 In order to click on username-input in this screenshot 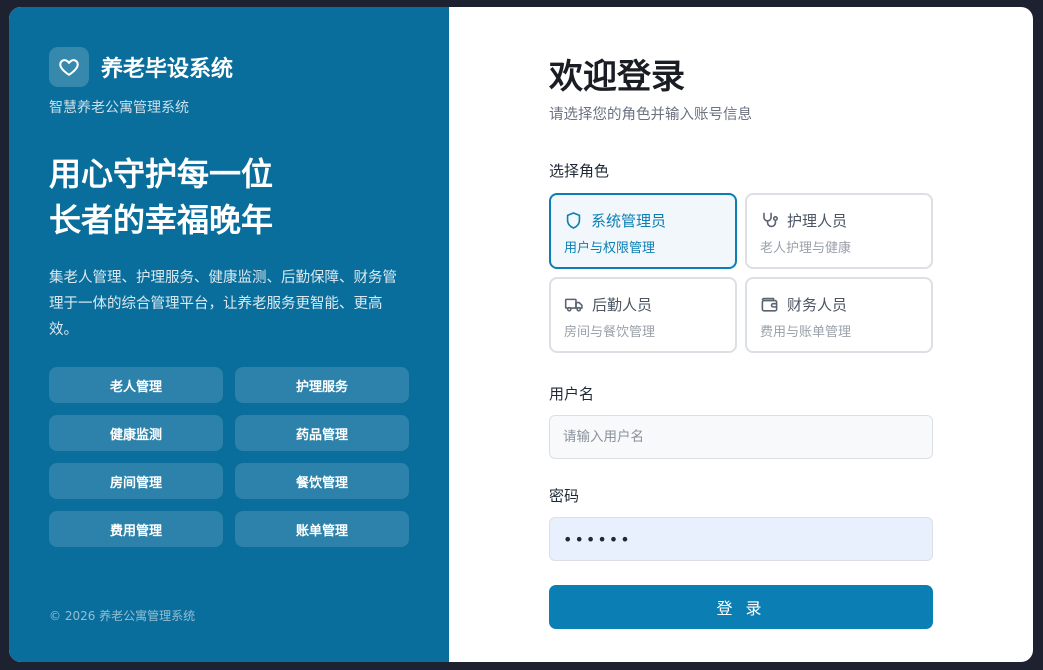, I will do `click(741, 437)`.